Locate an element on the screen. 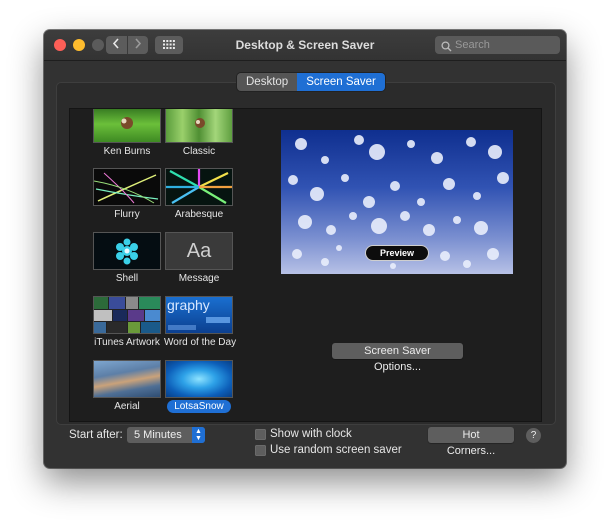  random-screen-saver-checkbox: Use random screen saver is located at coordinates (328, 450).